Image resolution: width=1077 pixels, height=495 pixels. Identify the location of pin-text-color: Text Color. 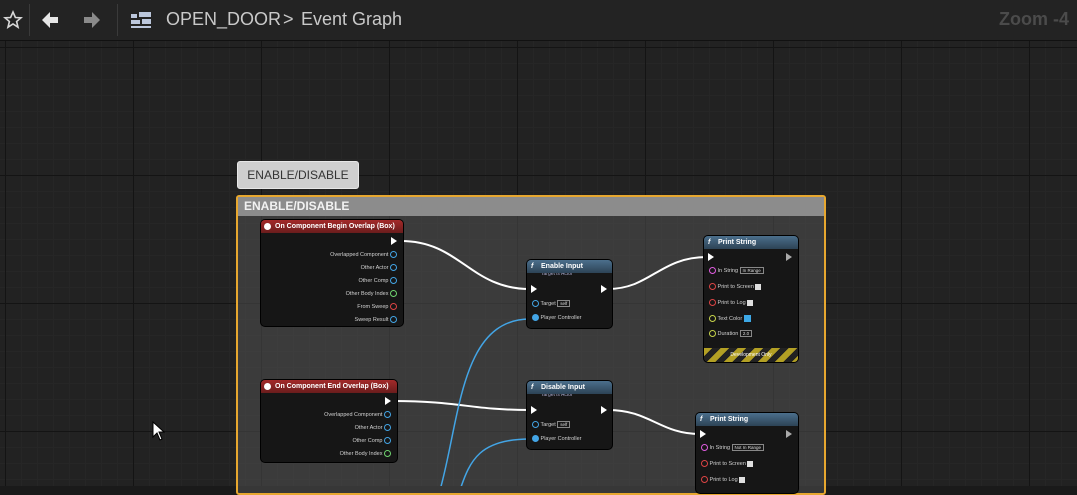
(730, 318).